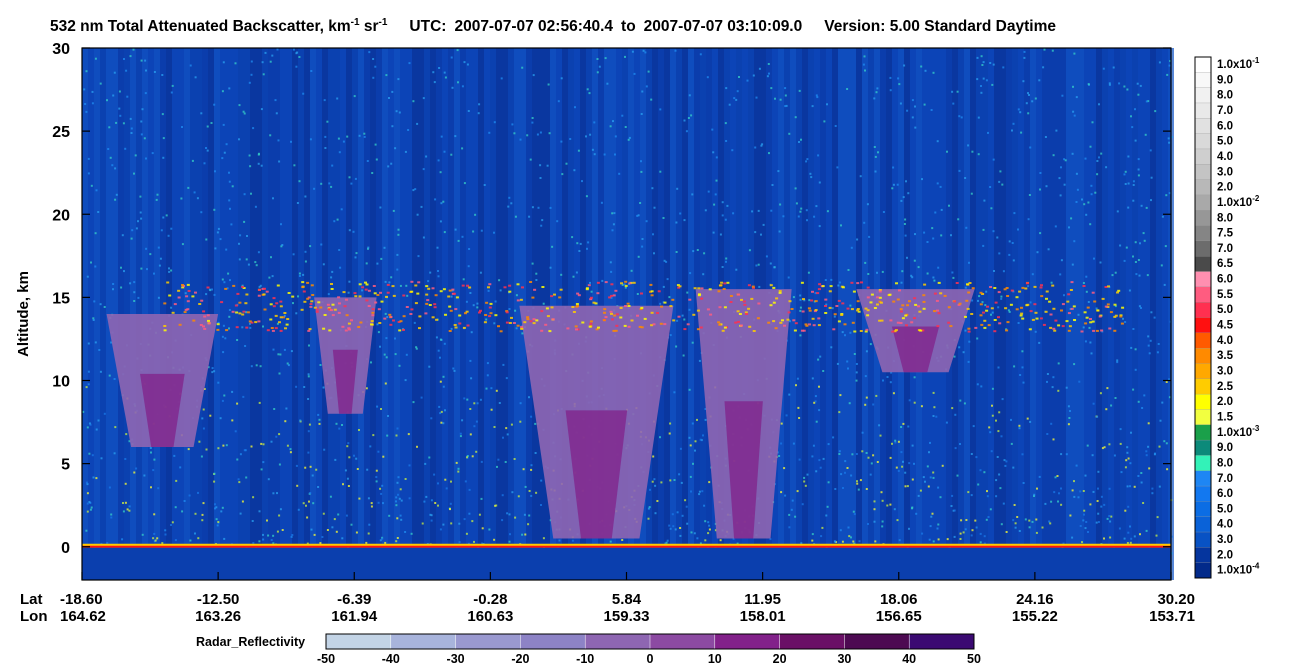 The height and width of the screenshot is (667, 1300). I want to click on lon-tick-label: 156.65, so click(899, 616).